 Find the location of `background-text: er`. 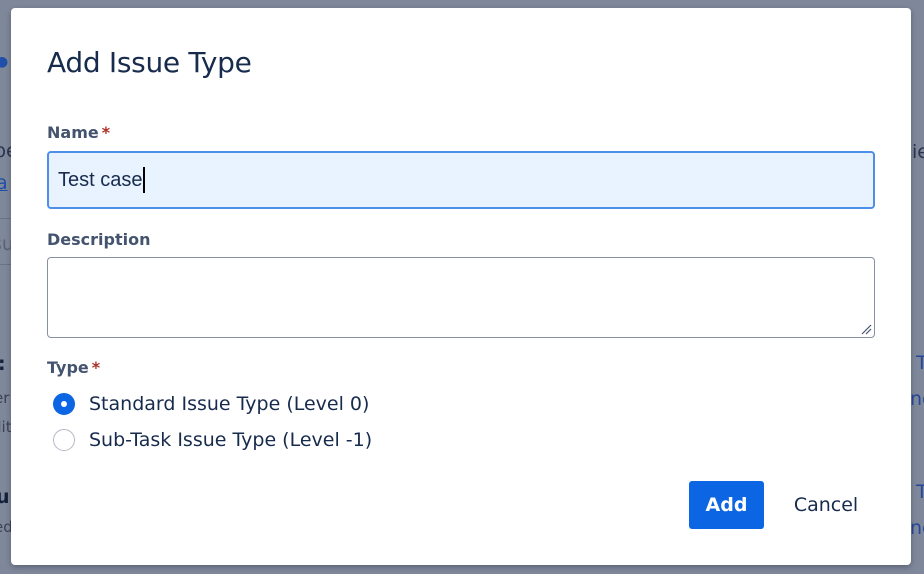

background-text: er is located at coordinates (5, 398).